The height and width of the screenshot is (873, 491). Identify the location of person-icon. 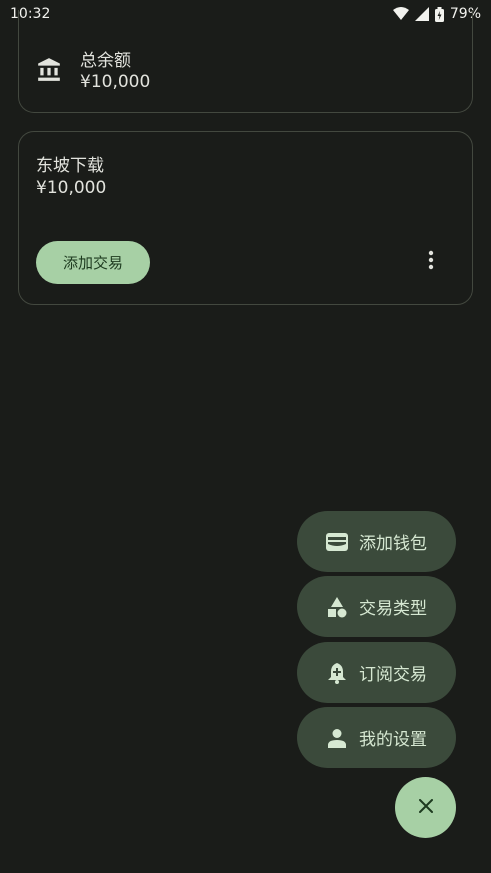
(337, 738).